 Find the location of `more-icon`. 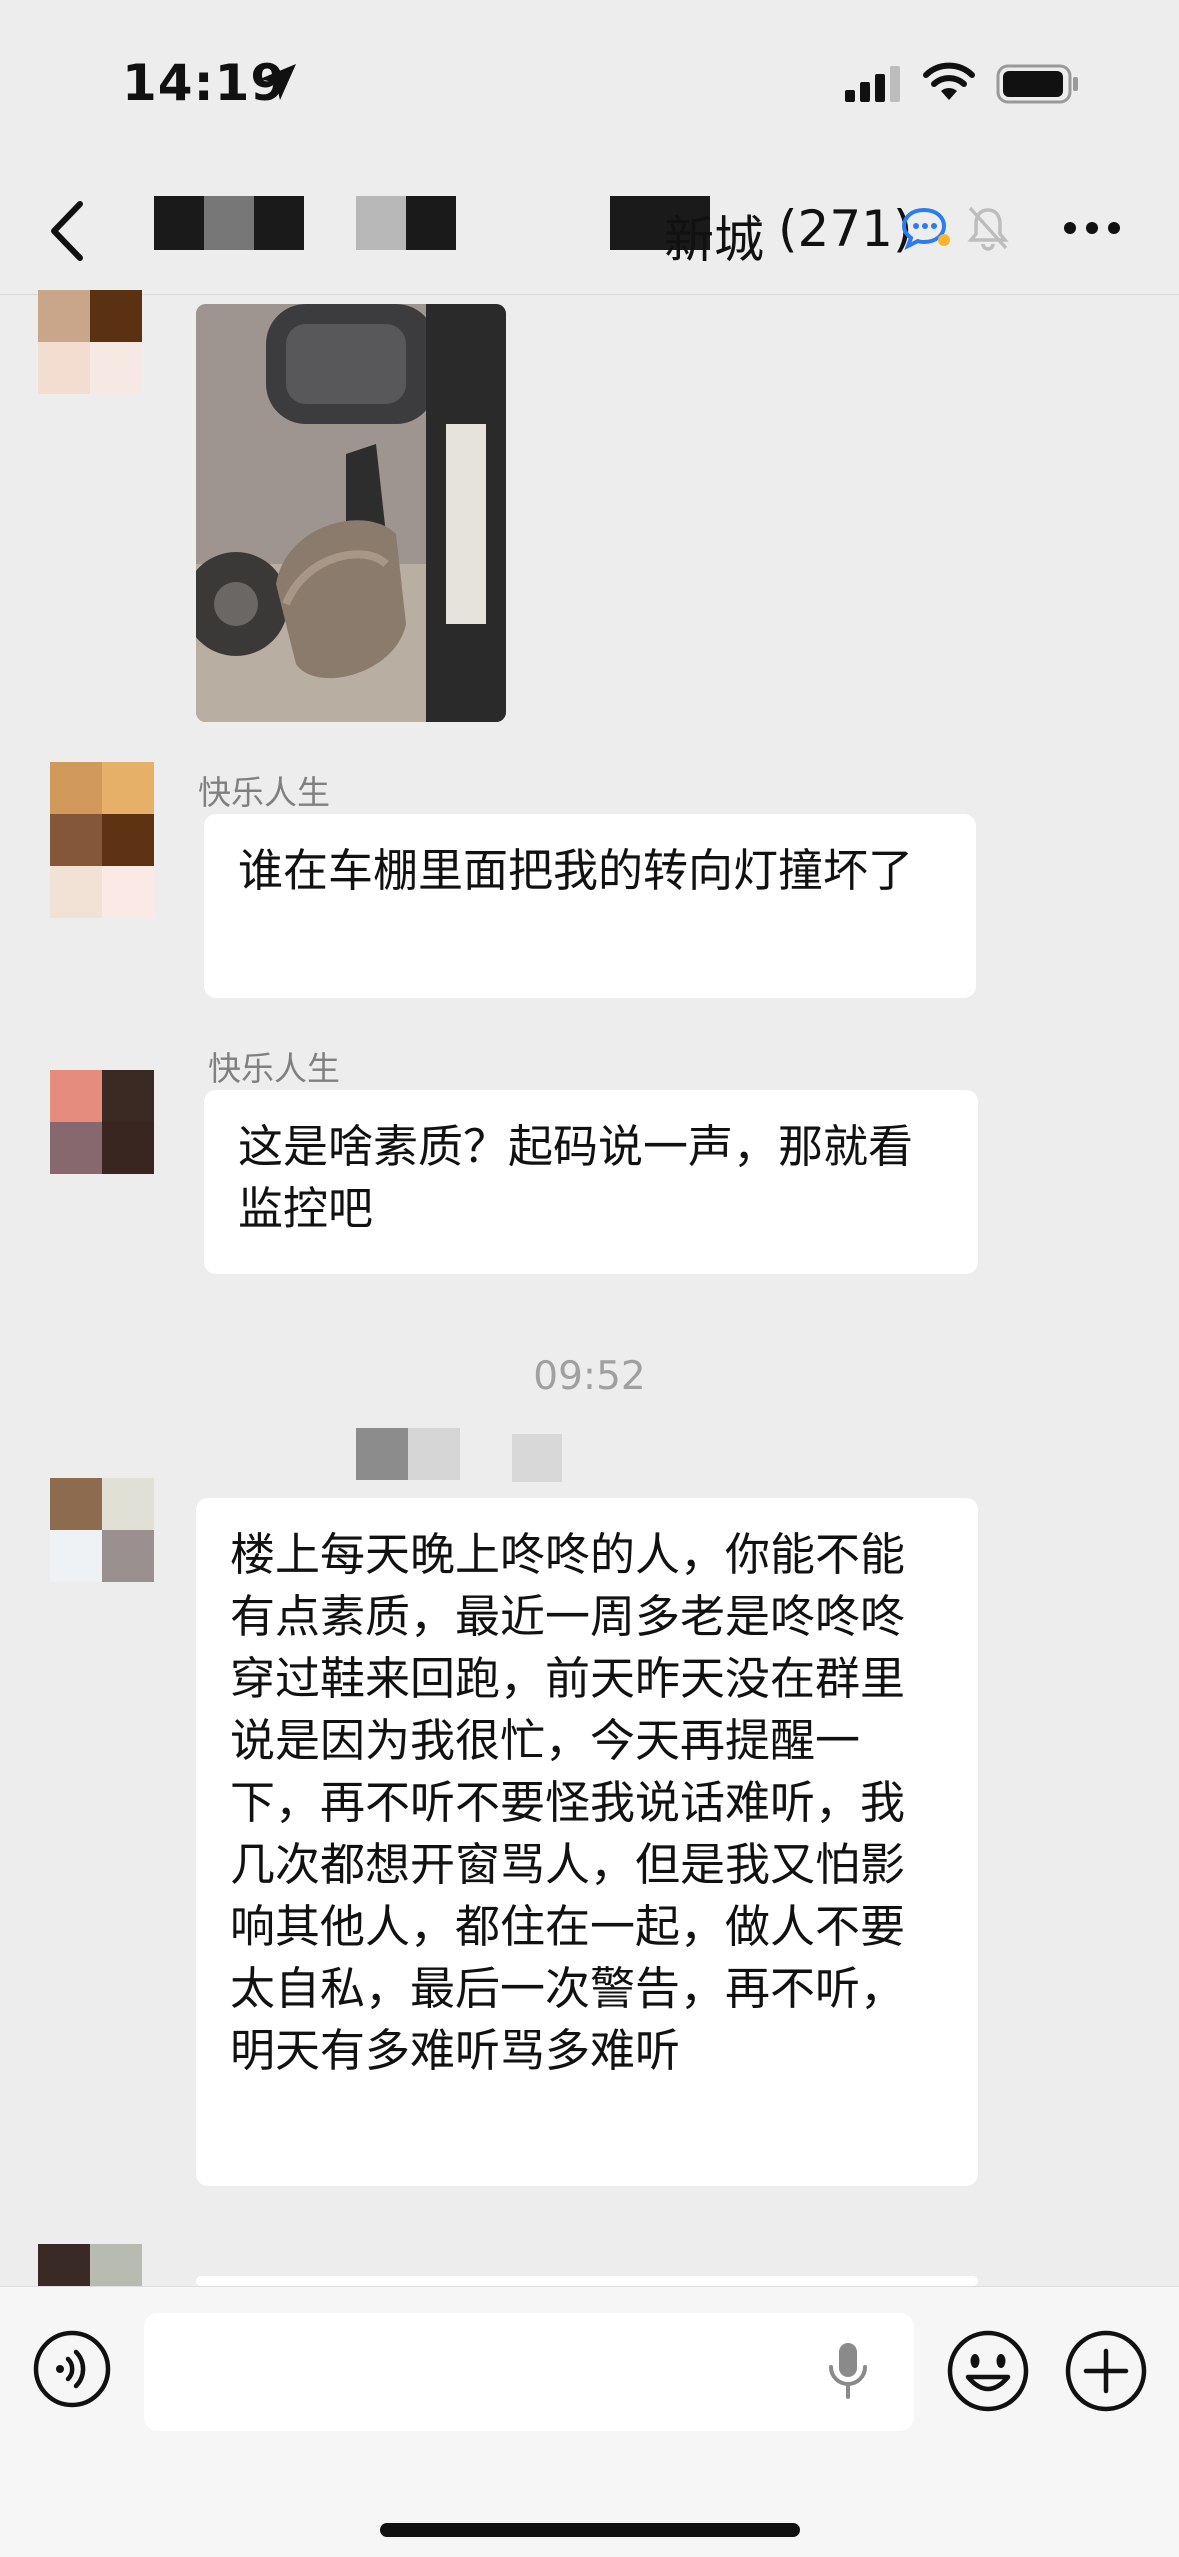

more-icon is located at coordinates (1094, 232).